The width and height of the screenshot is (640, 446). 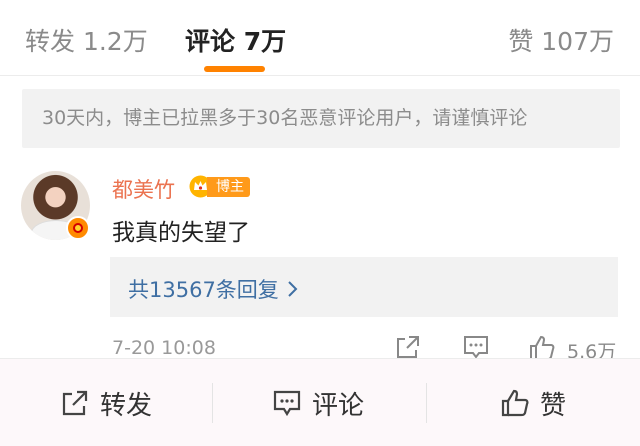 What do you see at coordinates (228, 187) in the screenshot?
I see `author-badge: 博主` at bounding box center [228, 187].